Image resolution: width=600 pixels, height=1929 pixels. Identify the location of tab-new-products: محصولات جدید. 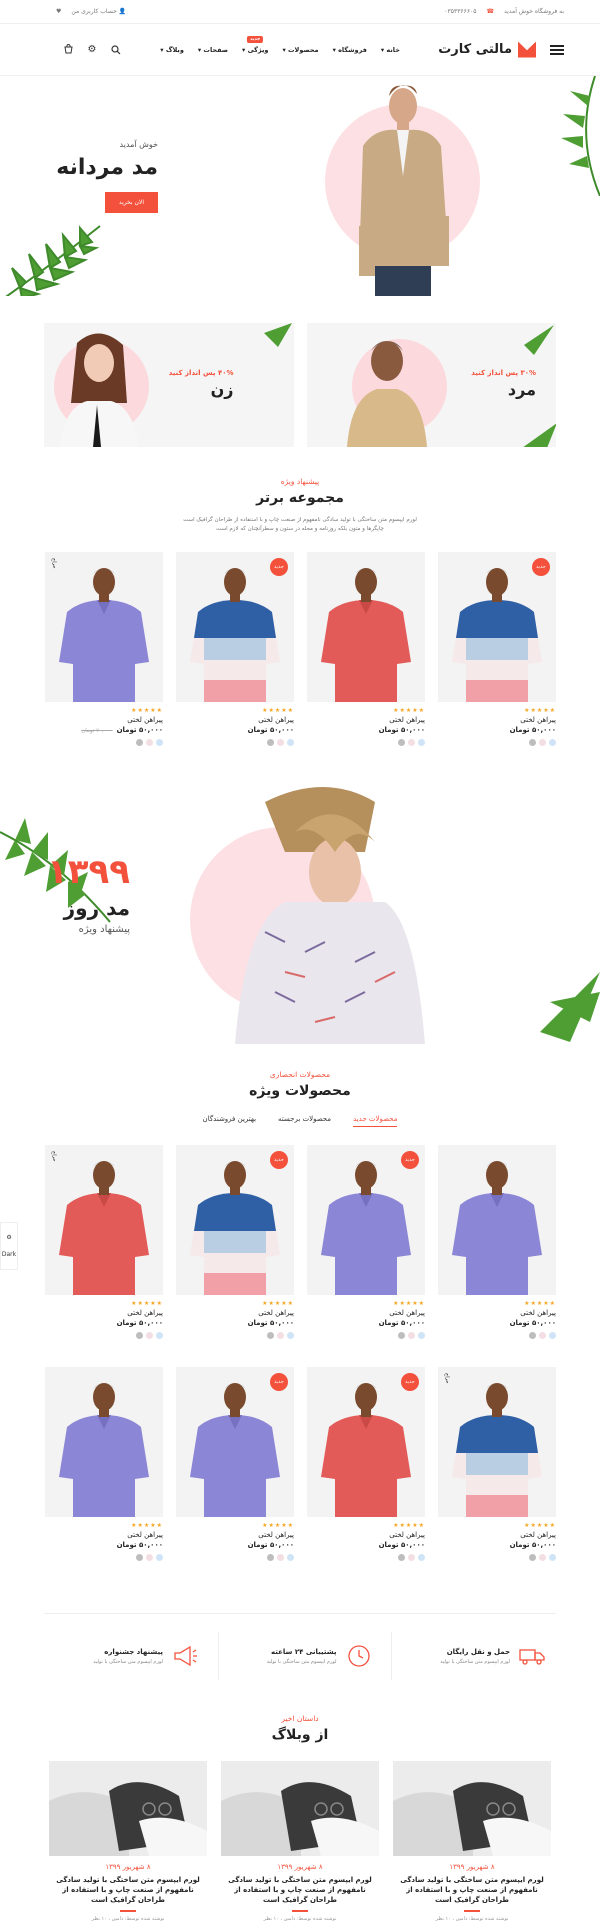
(375, 1121).